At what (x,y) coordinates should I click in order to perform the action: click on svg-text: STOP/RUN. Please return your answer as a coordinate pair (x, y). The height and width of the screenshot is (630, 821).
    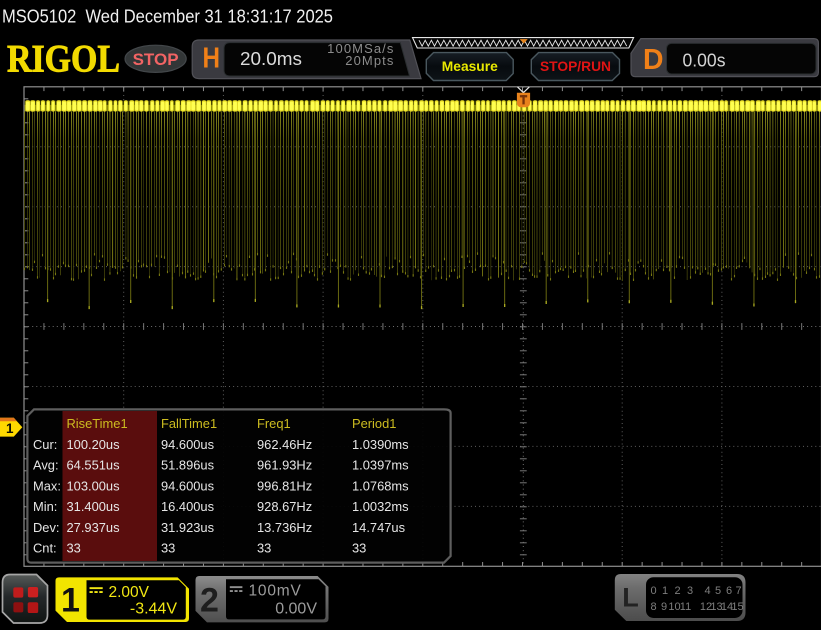
    Looking at the image, I should click on (575, 66).